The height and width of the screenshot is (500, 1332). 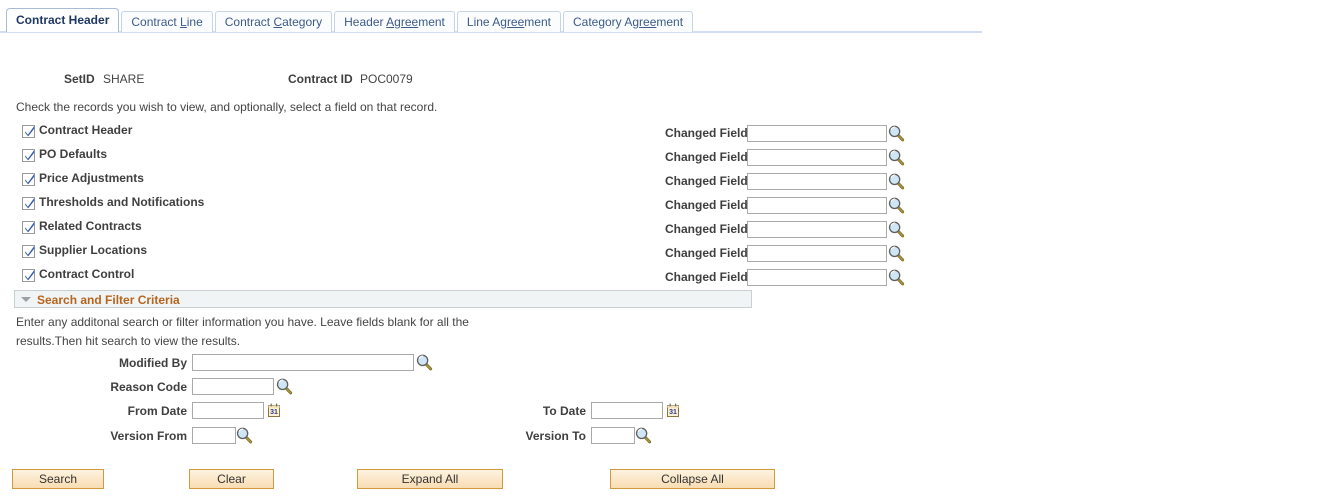 I want to click on record-label: Supplier Locations, so click(x=93, y=250).